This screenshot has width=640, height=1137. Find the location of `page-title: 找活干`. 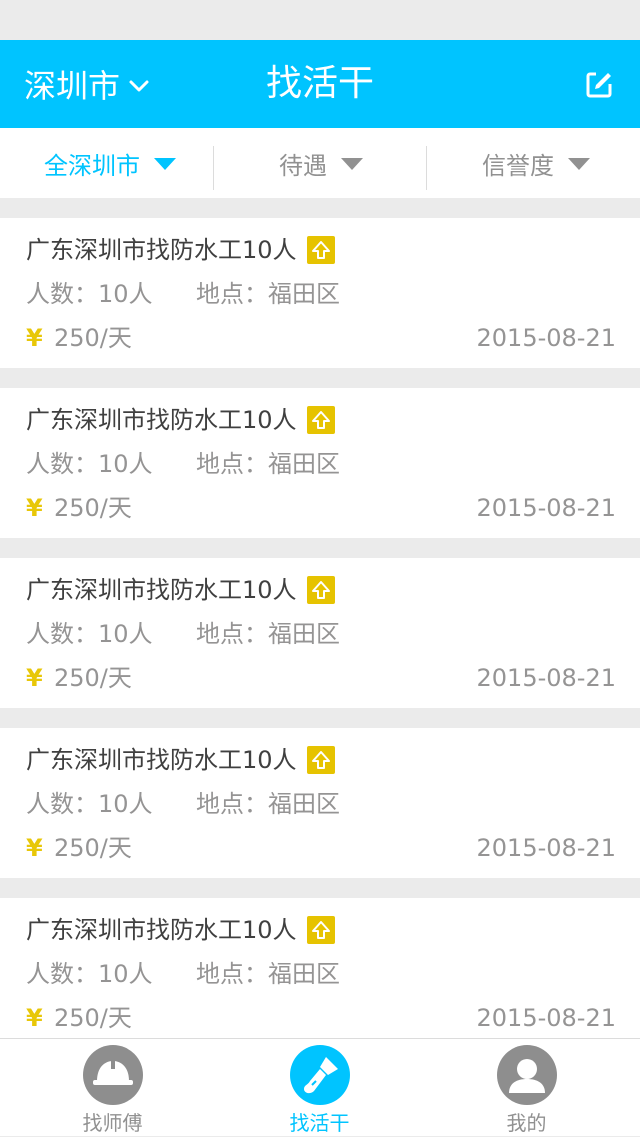

page-title: 找活干 is located at coordinates (319, 83).